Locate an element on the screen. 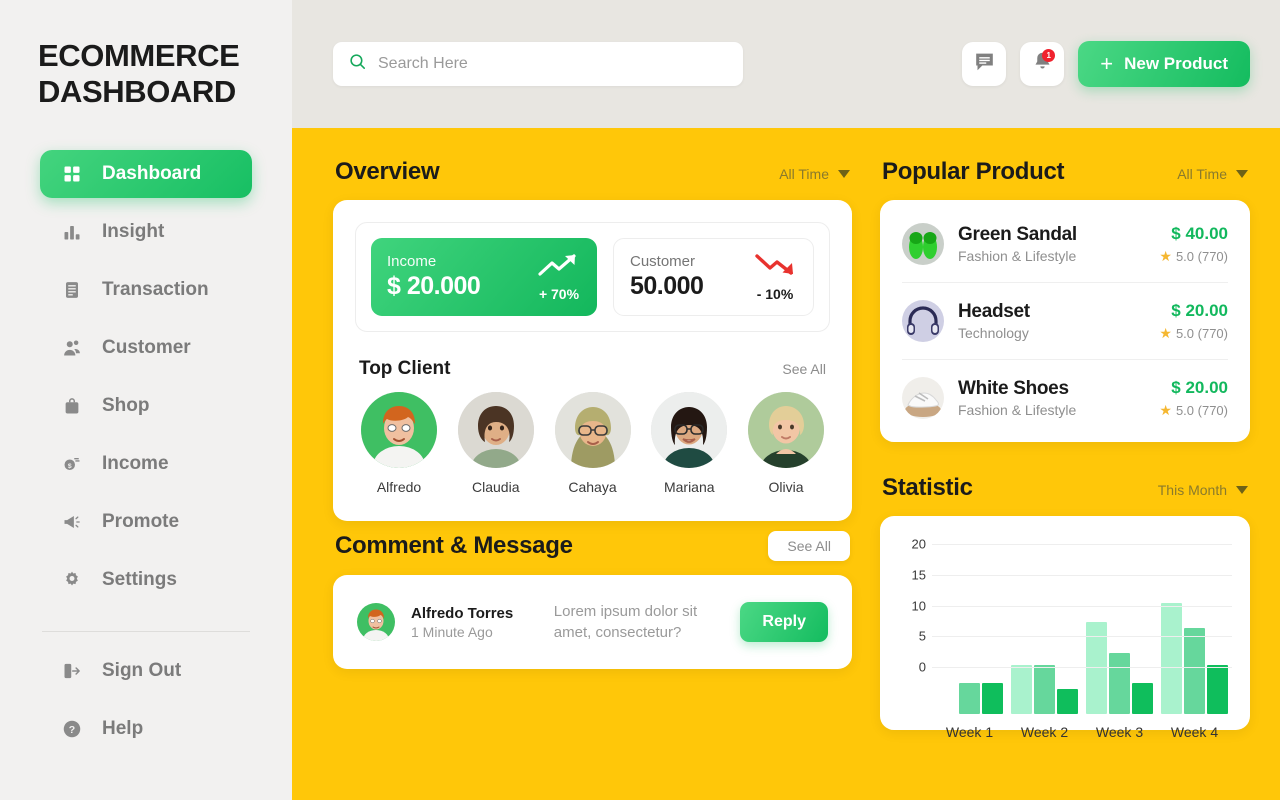 The image size is (1280, 800). comment-header: Comment & Message See All is located at coordinates (592, 548).